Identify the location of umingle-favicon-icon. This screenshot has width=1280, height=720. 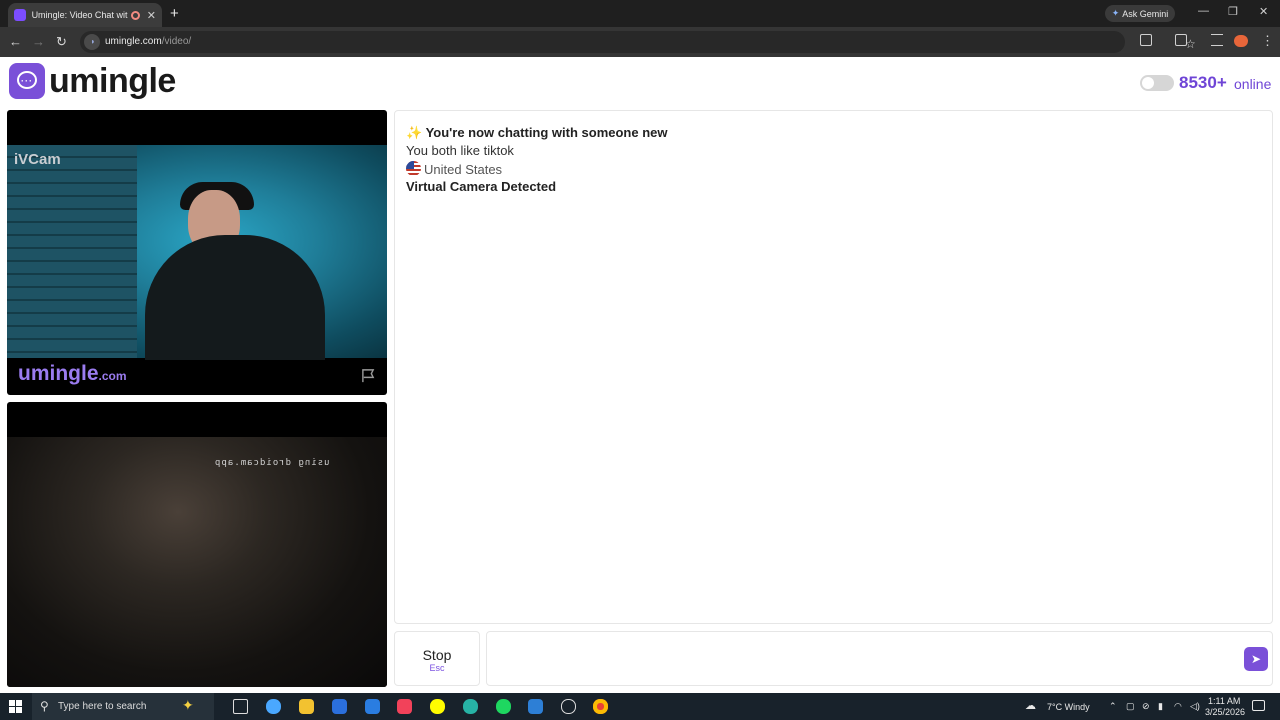
(20, 15).